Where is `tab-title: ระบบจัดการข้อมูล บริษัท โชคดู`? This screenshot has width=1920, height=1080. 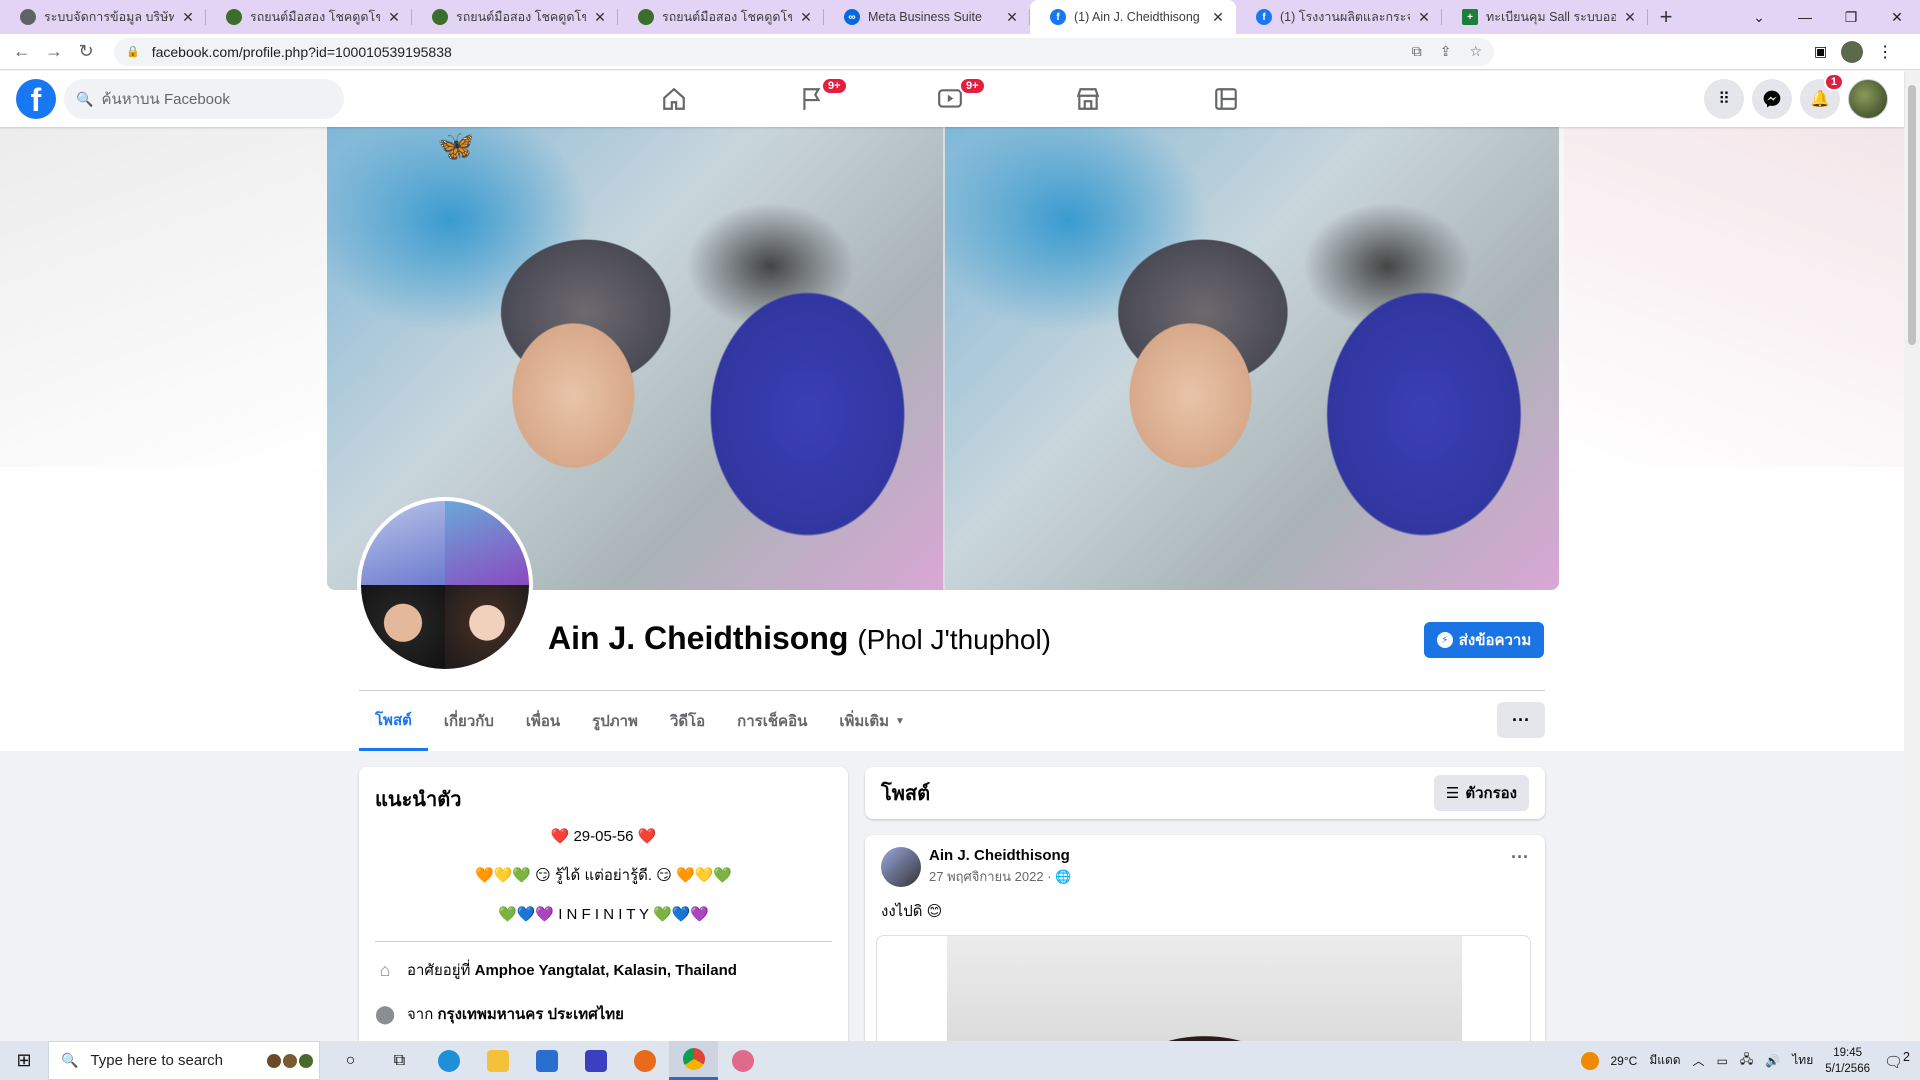
tab-title: ระบบจัดการข้อมูล บริษัท โชคดู is located at coordinates (109, 17).